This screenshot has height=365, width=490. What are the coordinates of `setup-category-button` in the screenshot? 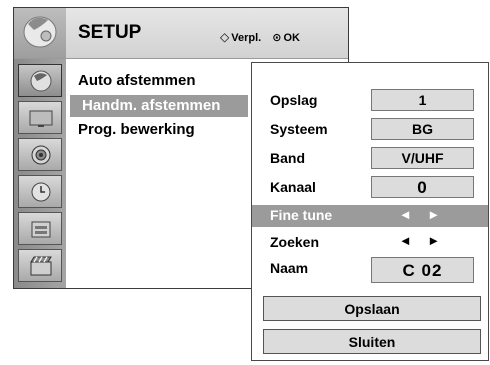 It's located at (40, 80).